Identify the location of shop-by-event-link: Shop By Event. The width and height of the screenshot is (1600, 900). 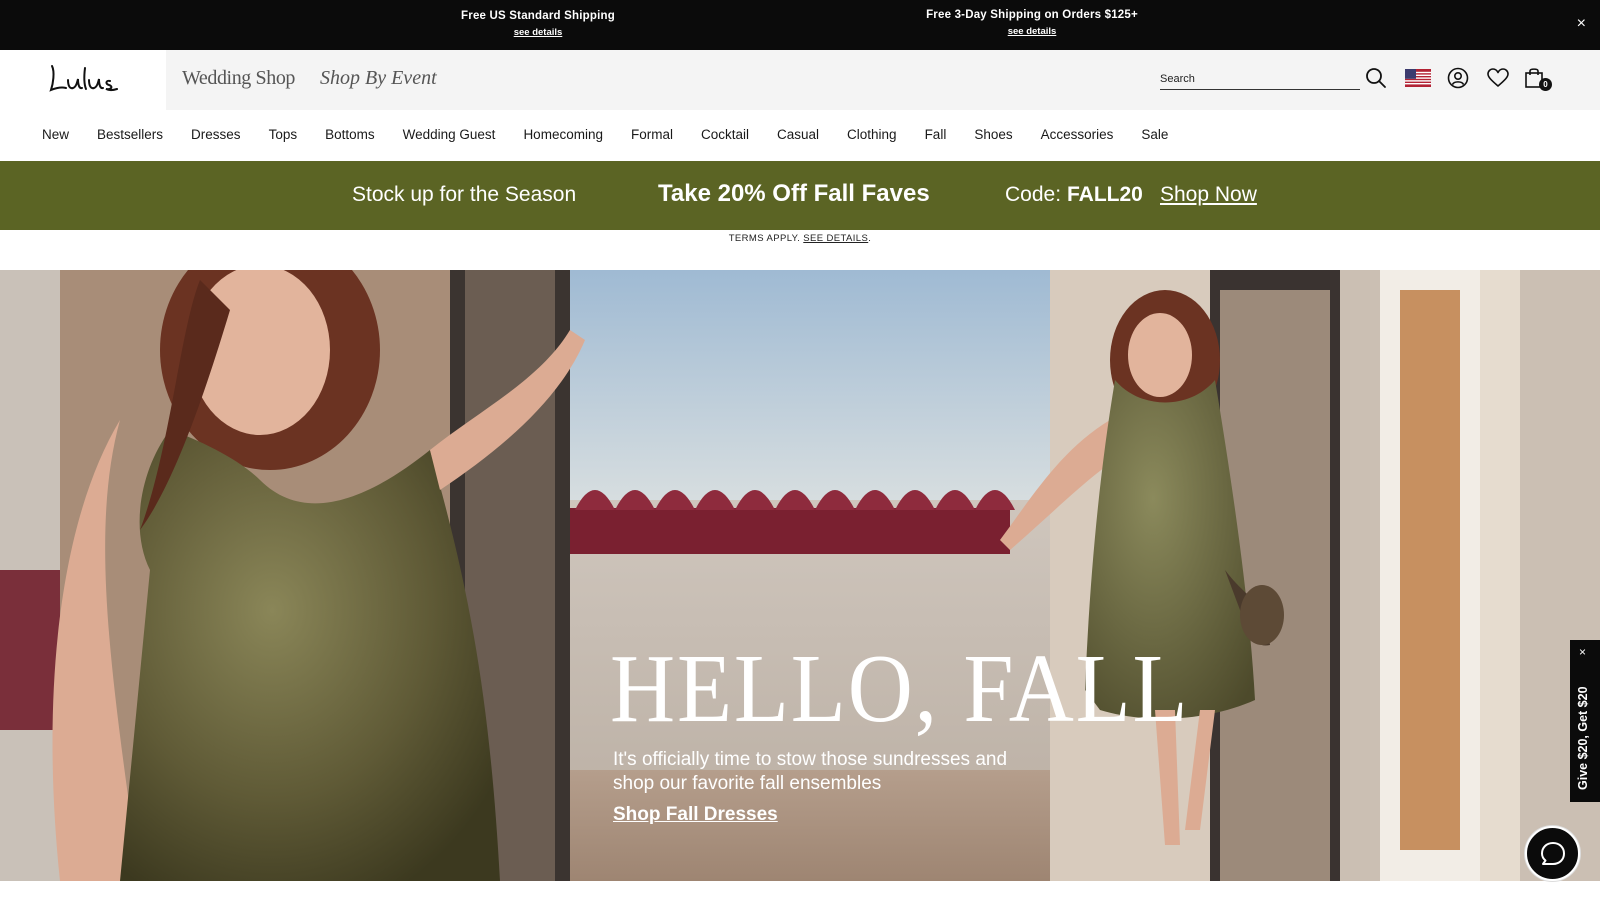
(378, 78).